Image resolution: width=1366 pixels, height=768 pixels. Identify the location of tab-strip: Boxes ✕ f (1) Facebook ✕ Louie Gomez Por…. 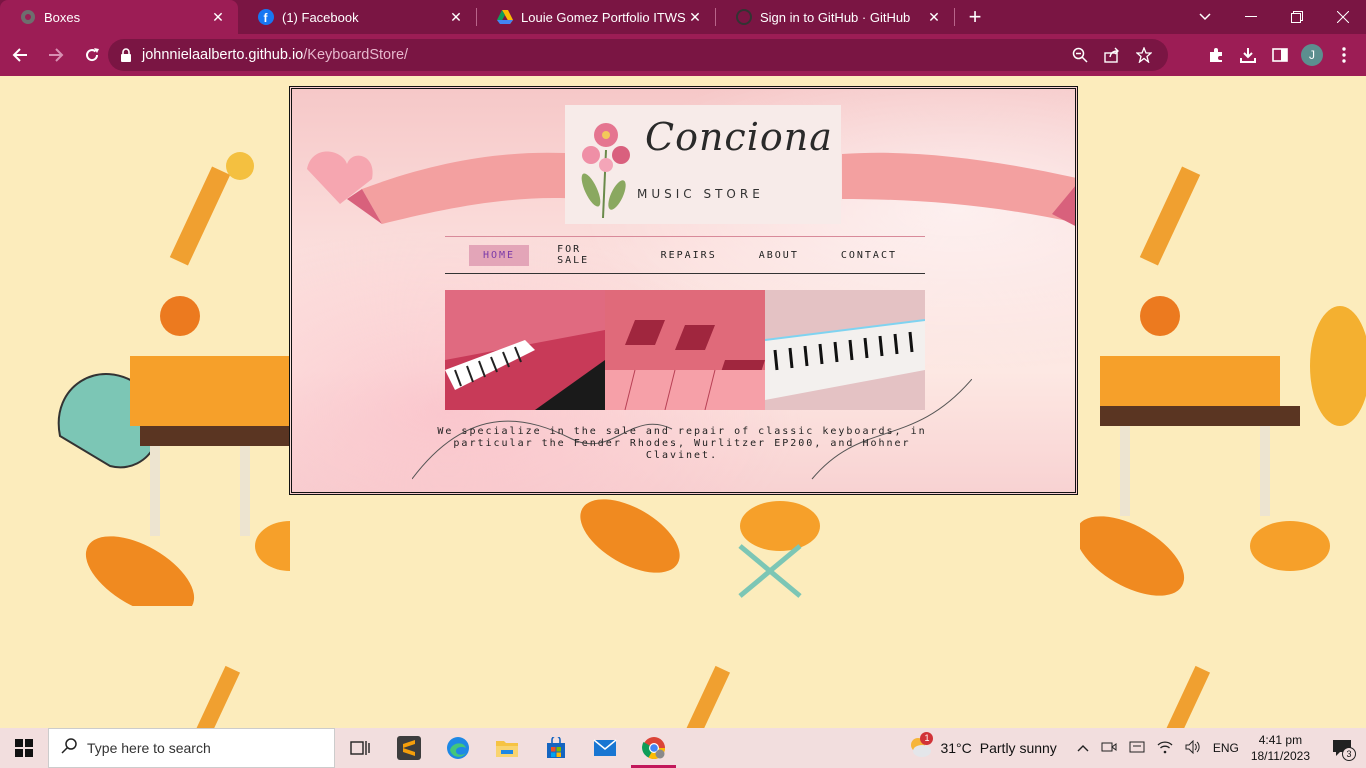
(683, 17).